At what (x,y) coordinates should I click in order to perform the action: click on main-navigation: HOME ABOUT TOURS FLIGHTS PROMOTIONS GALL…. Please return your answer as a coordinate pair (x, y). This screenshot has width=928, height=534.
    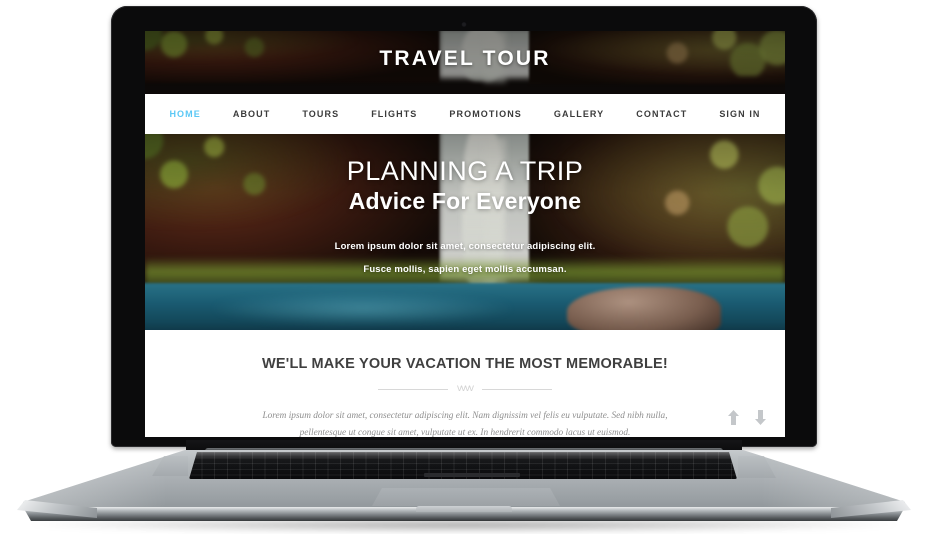
    Looking at the image, I should click on (465, 114).